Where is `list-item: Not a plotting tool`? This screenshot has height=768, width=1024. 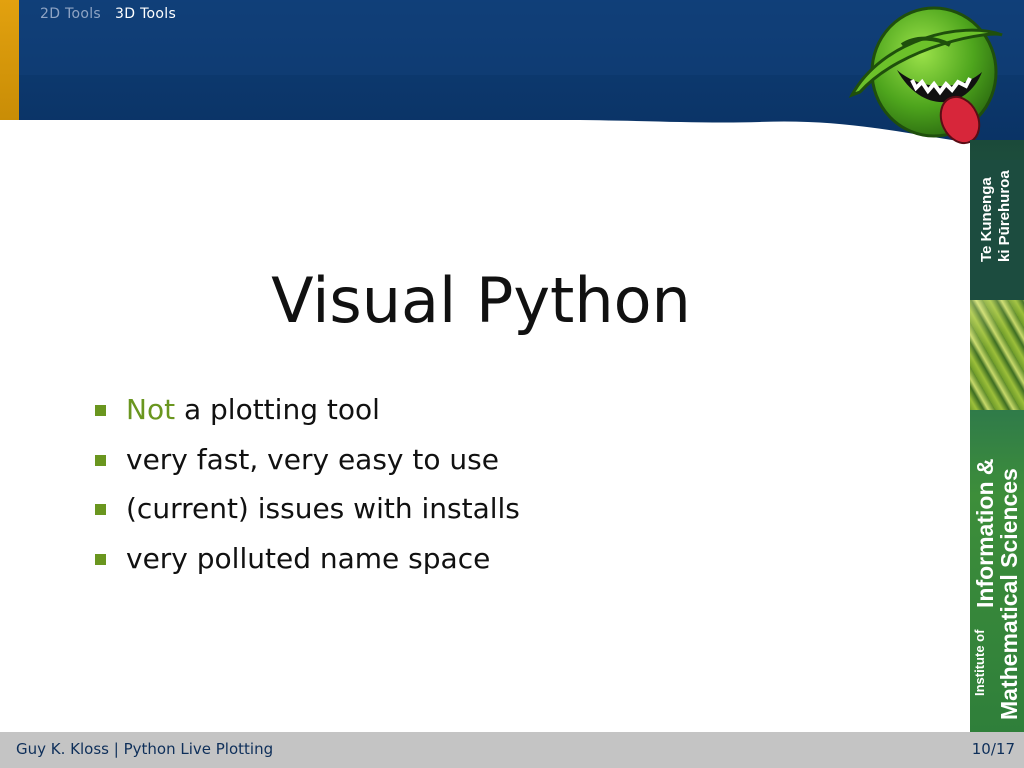
list-item: Not a plotting tool is located at coordinates (307, 415).